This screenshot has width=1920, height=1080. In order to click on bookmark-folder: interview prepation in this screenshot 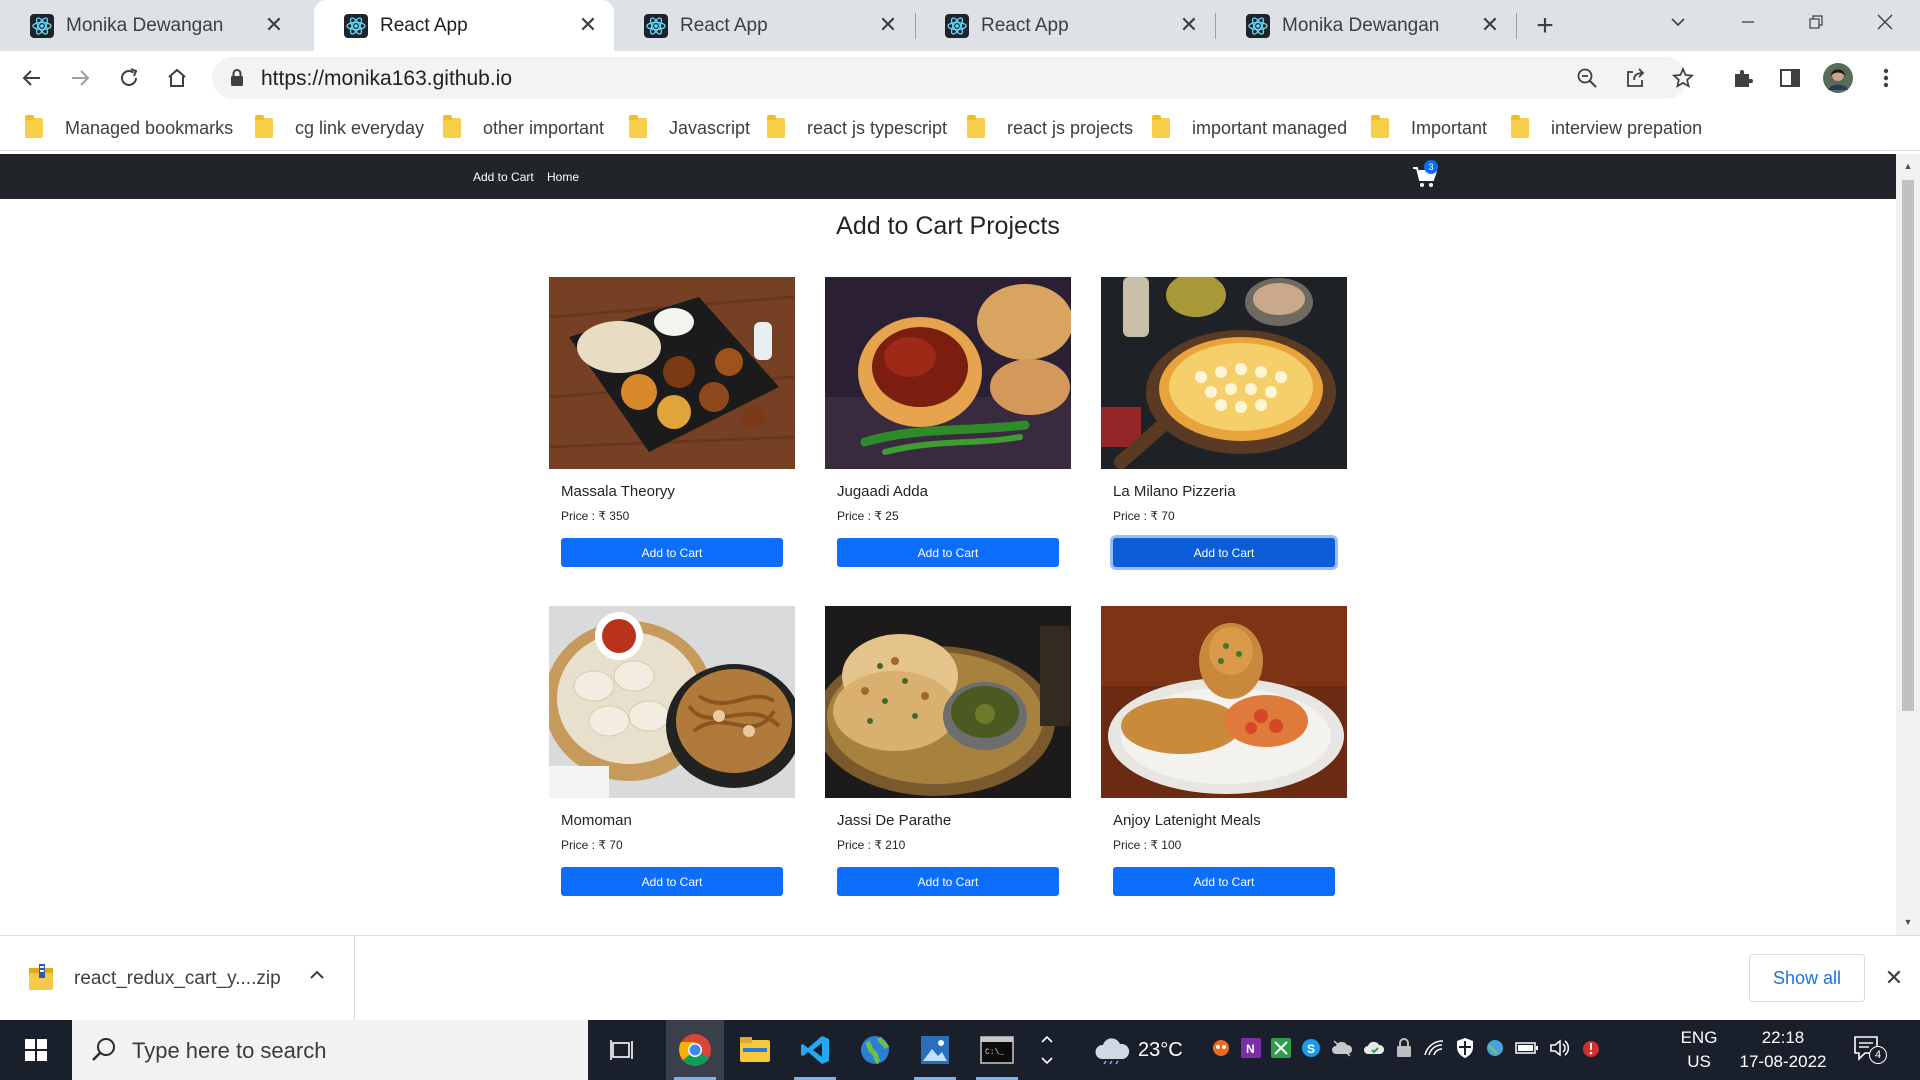, I will do `click(1606, 128)`.